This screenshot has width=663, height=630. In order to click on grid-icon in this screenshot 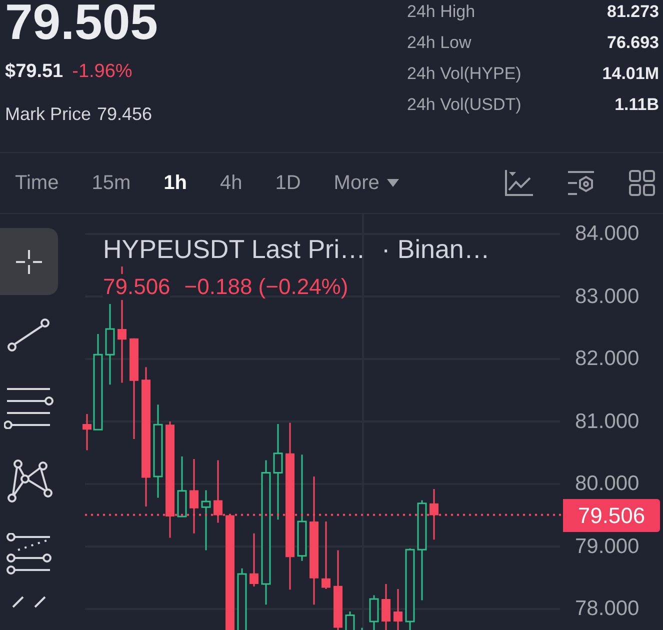, I will do `click(642, 183)`.